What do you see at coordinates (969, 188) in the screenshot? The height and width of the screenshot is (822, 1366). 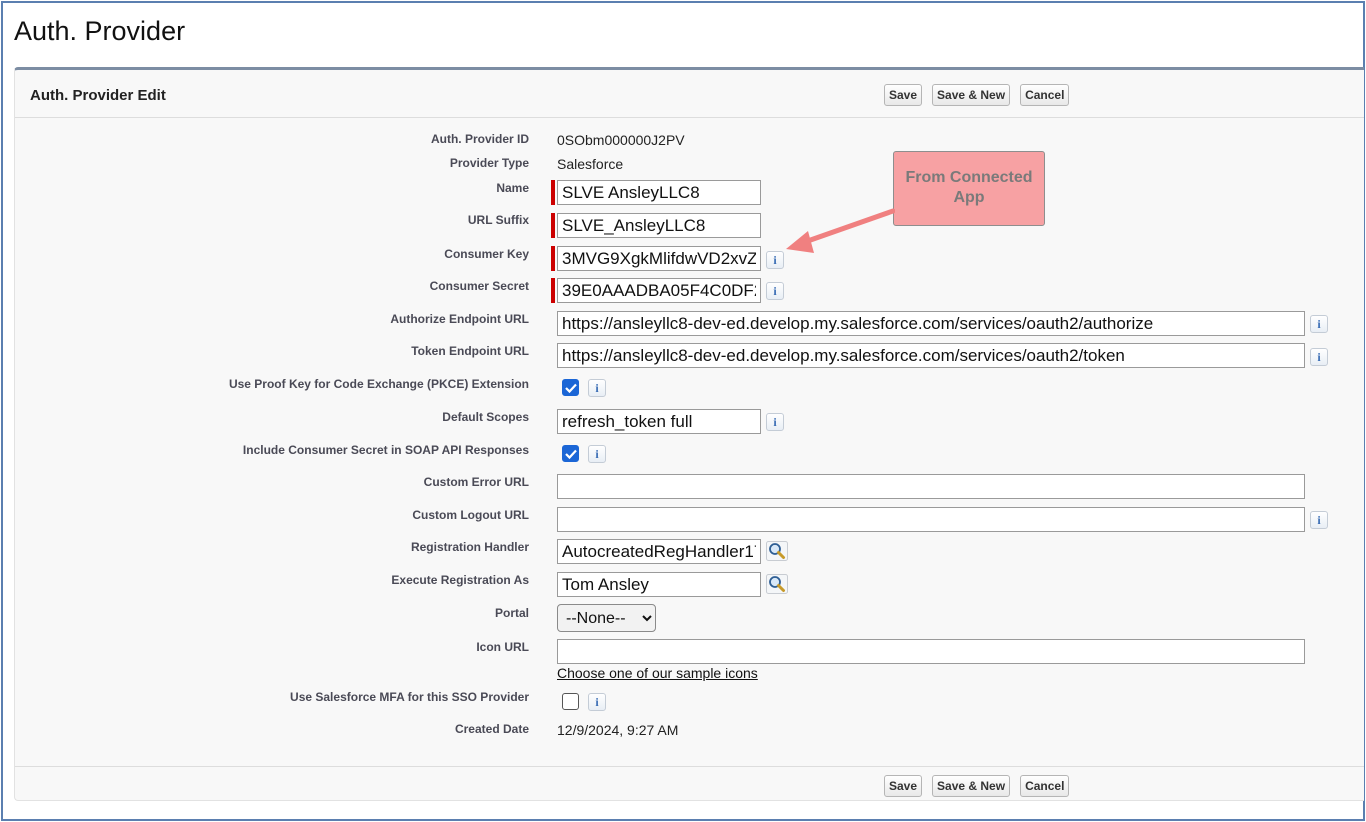 I see `annotation-callout: From Connected App` at bounding box center [969, 188].